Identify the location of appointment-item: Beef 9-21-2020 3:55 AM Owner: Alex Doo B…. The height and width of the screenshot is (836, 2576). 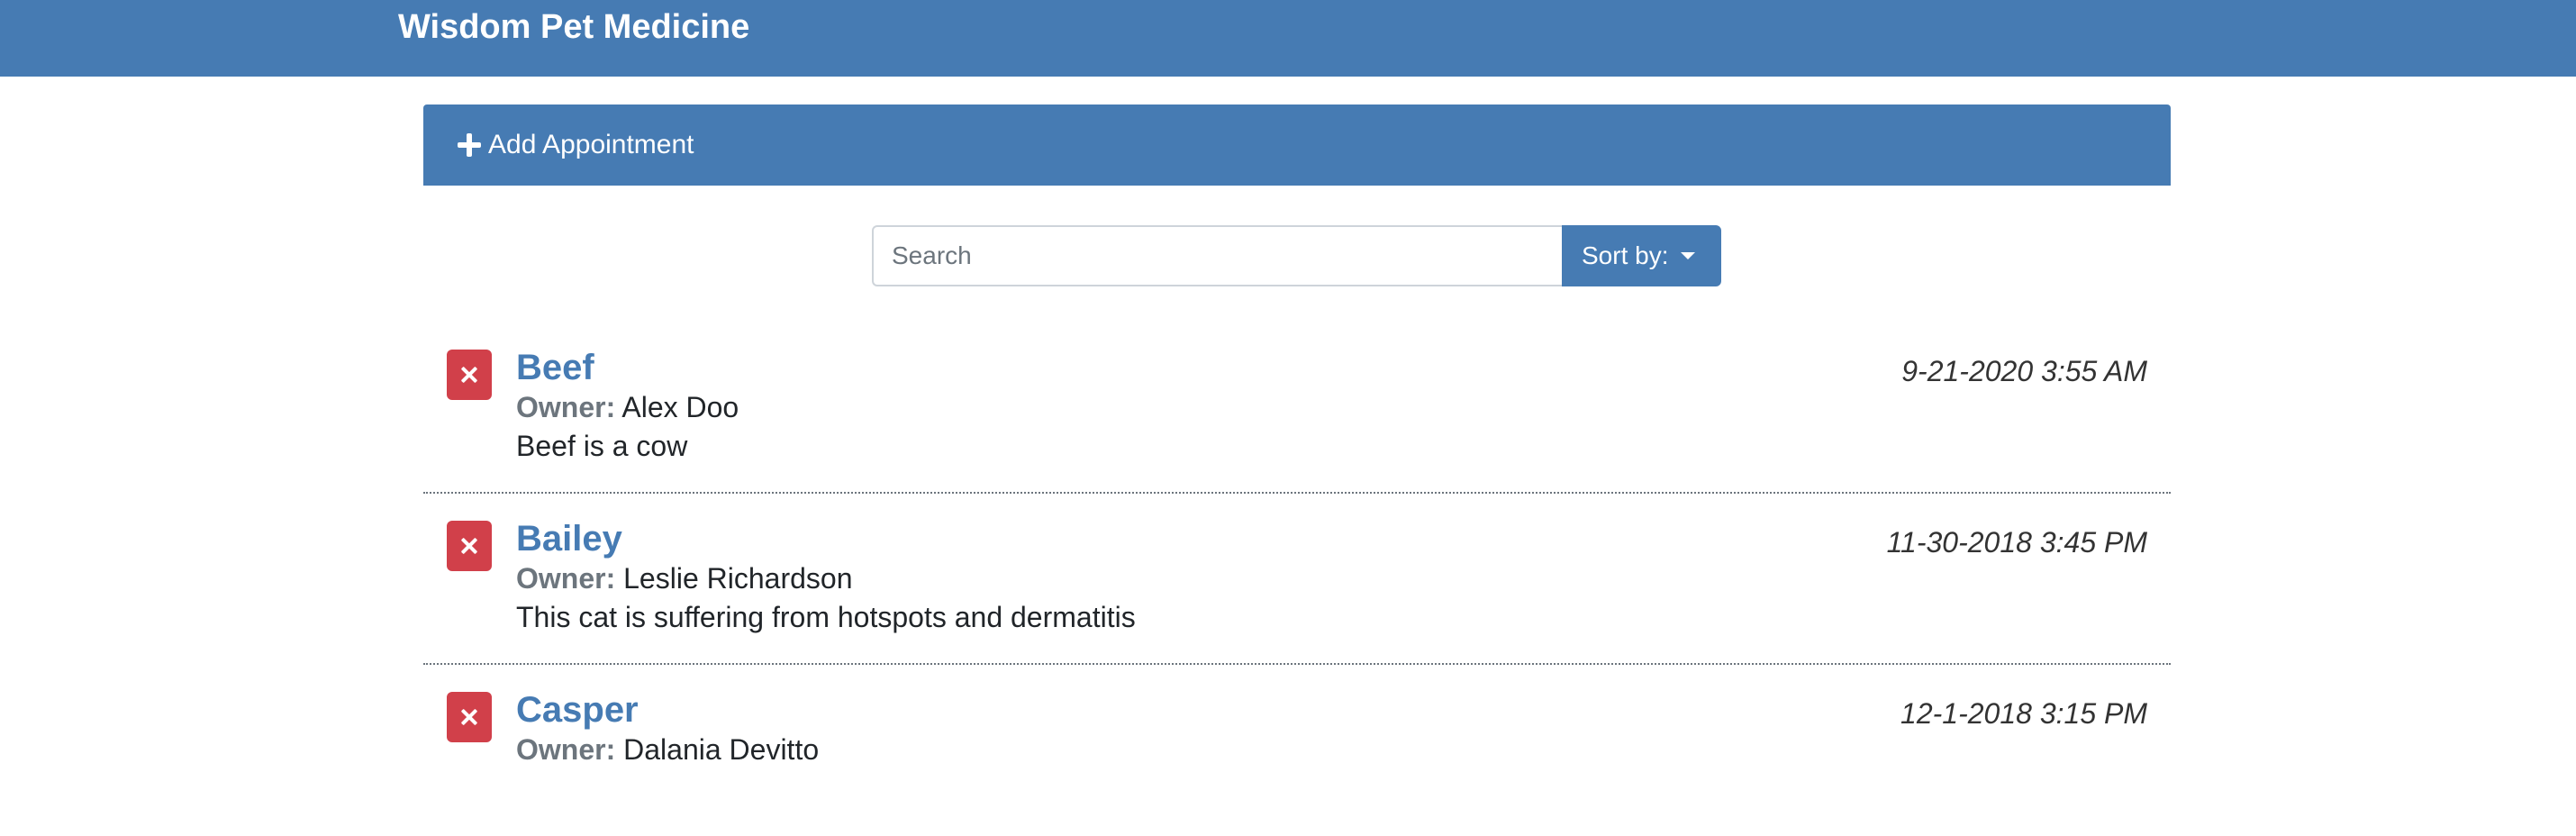
(1297, 408).